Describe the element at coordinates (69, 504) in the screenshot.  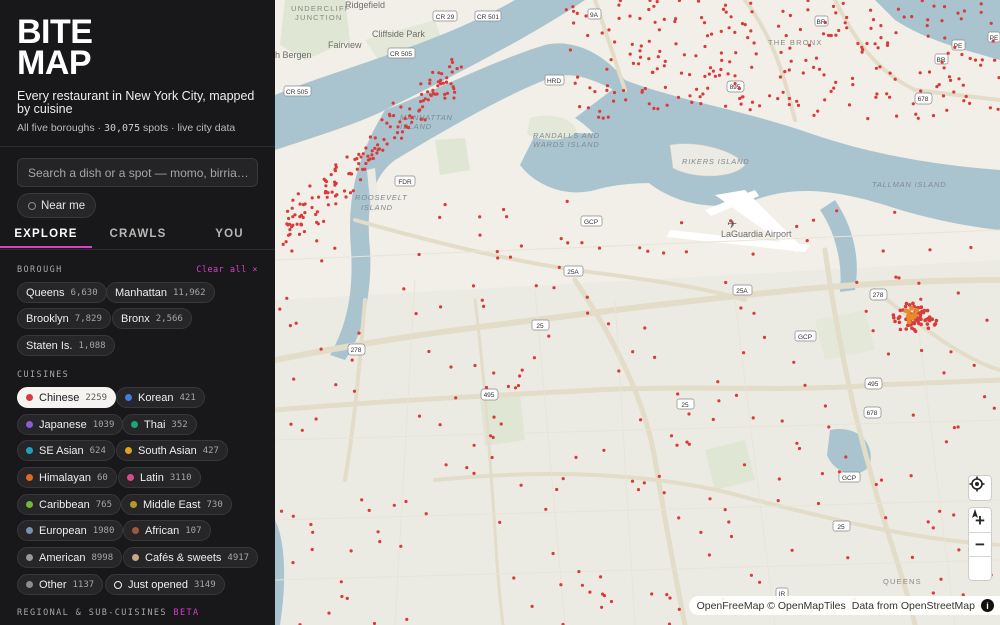
I see `cuisine-chip-caribbean: Caribbean 765` at that location.